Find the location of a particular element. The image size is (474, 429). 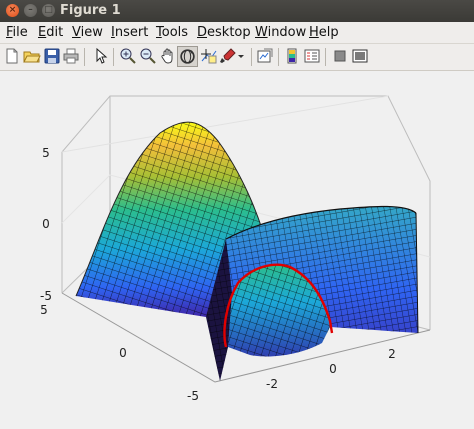

minimize-button: – is located at coordinates (30, 10).